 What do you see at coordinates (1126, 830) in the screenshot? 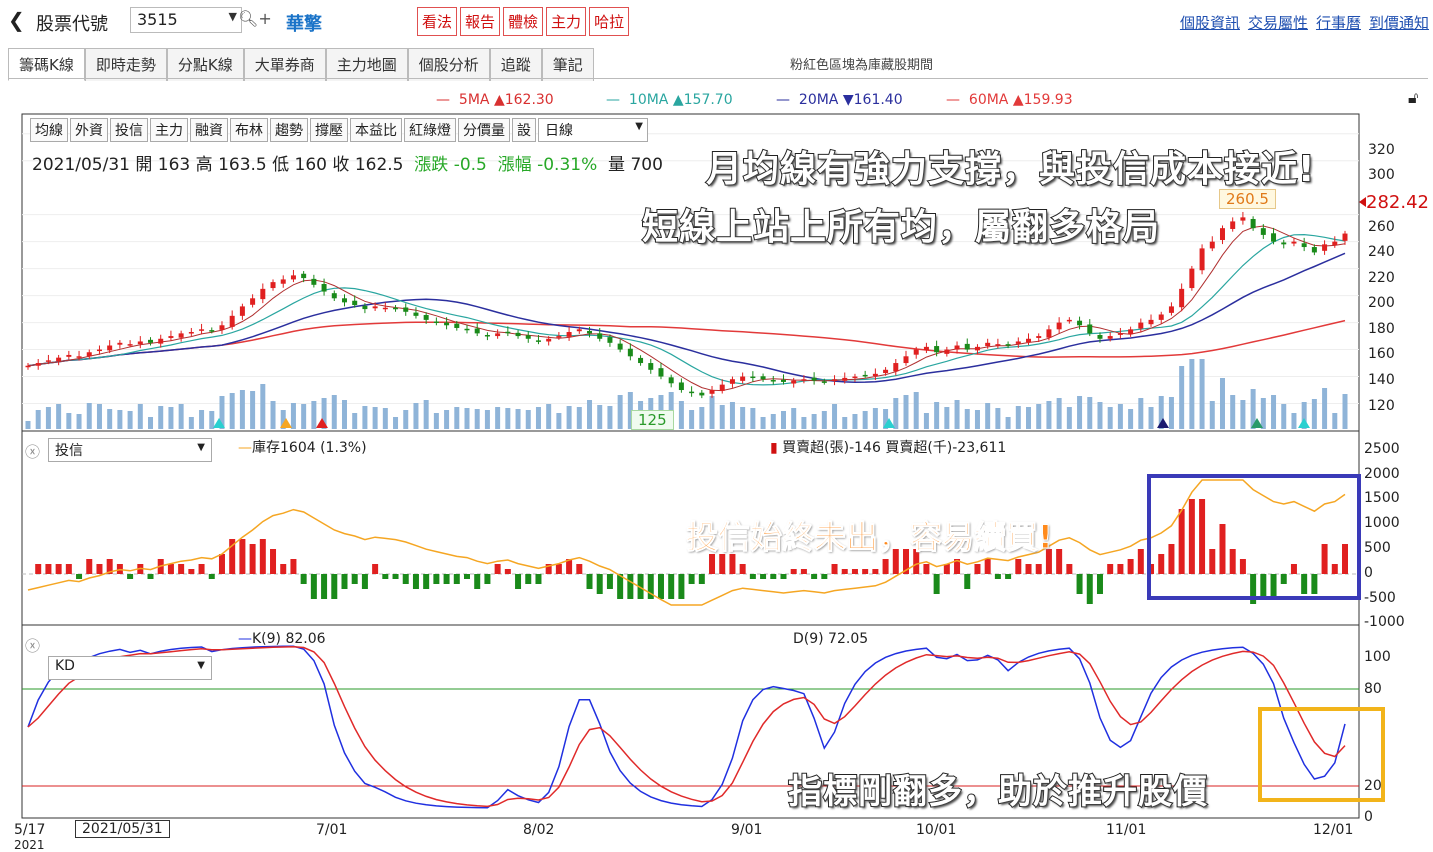
I see `x-tick: 11/01` at bounding box center [1126, 830].